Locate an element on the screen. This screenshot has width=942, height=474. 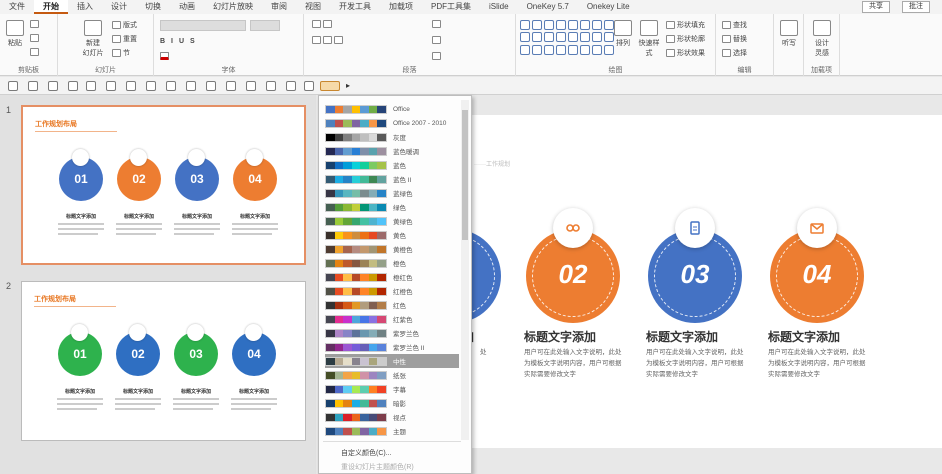
flip-icon is located at coordinates (291, 86).